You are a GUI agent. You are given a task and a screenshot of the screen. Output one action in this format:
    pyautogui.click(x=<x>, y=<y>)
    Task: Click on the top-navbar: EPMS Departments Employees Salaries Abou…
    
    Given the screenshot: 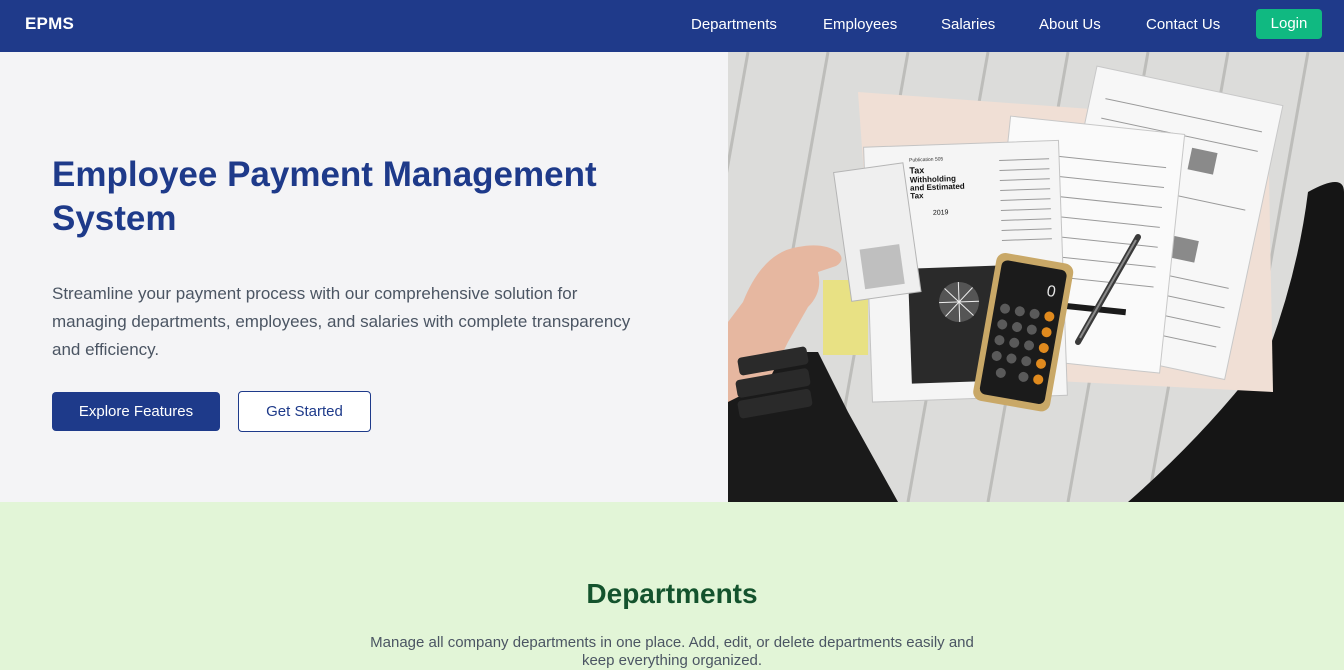 What is the action you would take?
    pyautogui.click(x=672, y=26)
    